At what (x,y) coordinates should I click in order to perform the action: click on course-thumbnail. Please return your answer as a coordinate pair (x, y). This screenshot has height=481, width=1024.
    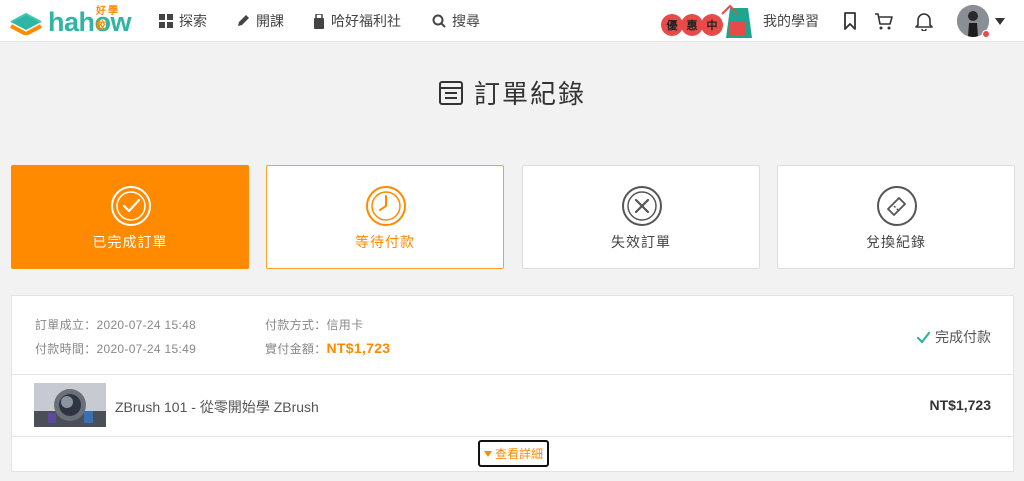
    Looking at the image, I should click on (70, 405).